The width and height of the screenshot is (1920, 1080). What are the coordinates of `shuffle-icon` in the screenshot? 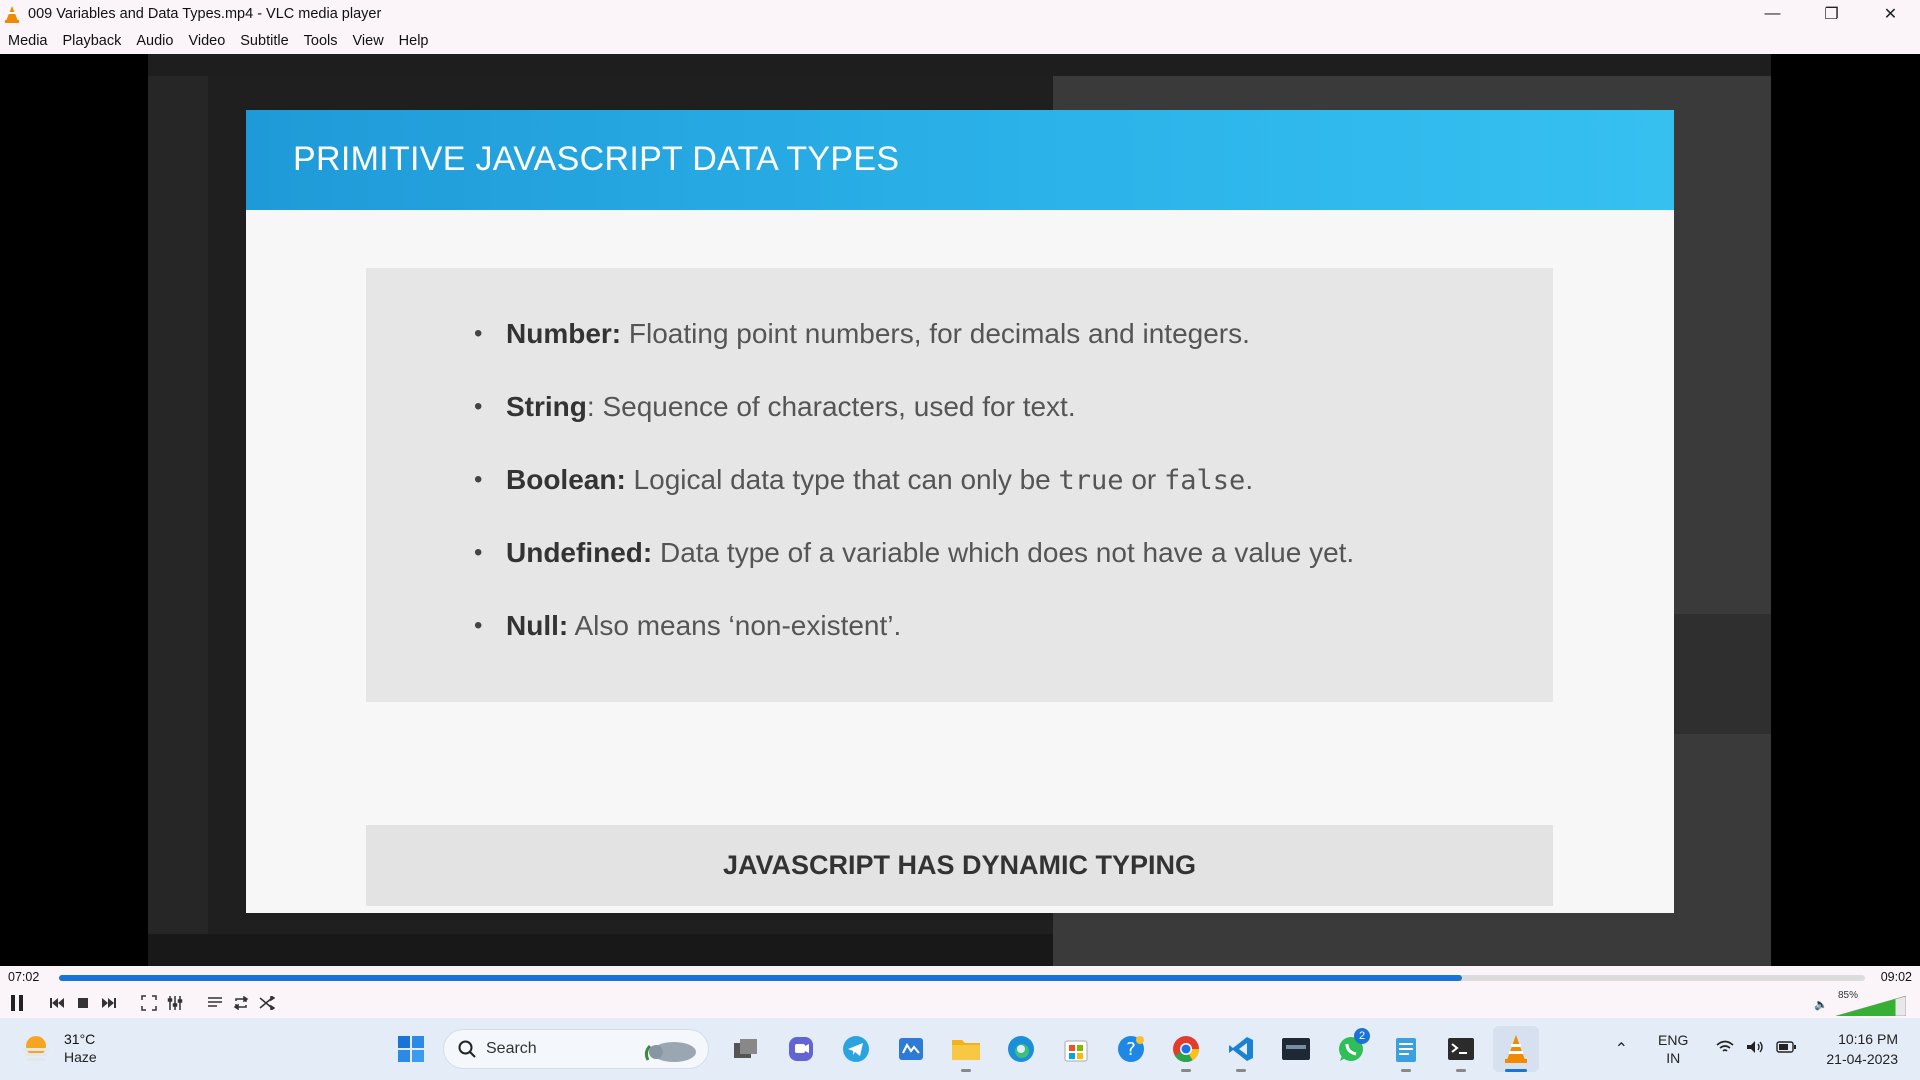 It's located at (267, 1003).